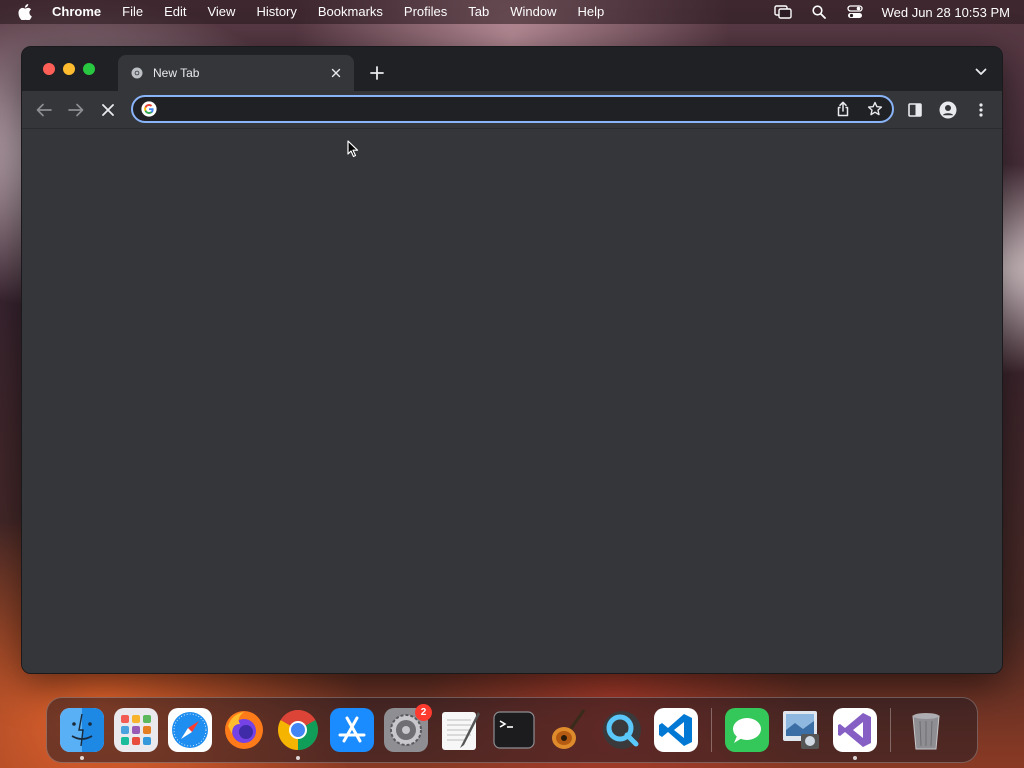 This screenshot has height=768, width=1024. I want to click on menu-file: File, so click(132, 12).